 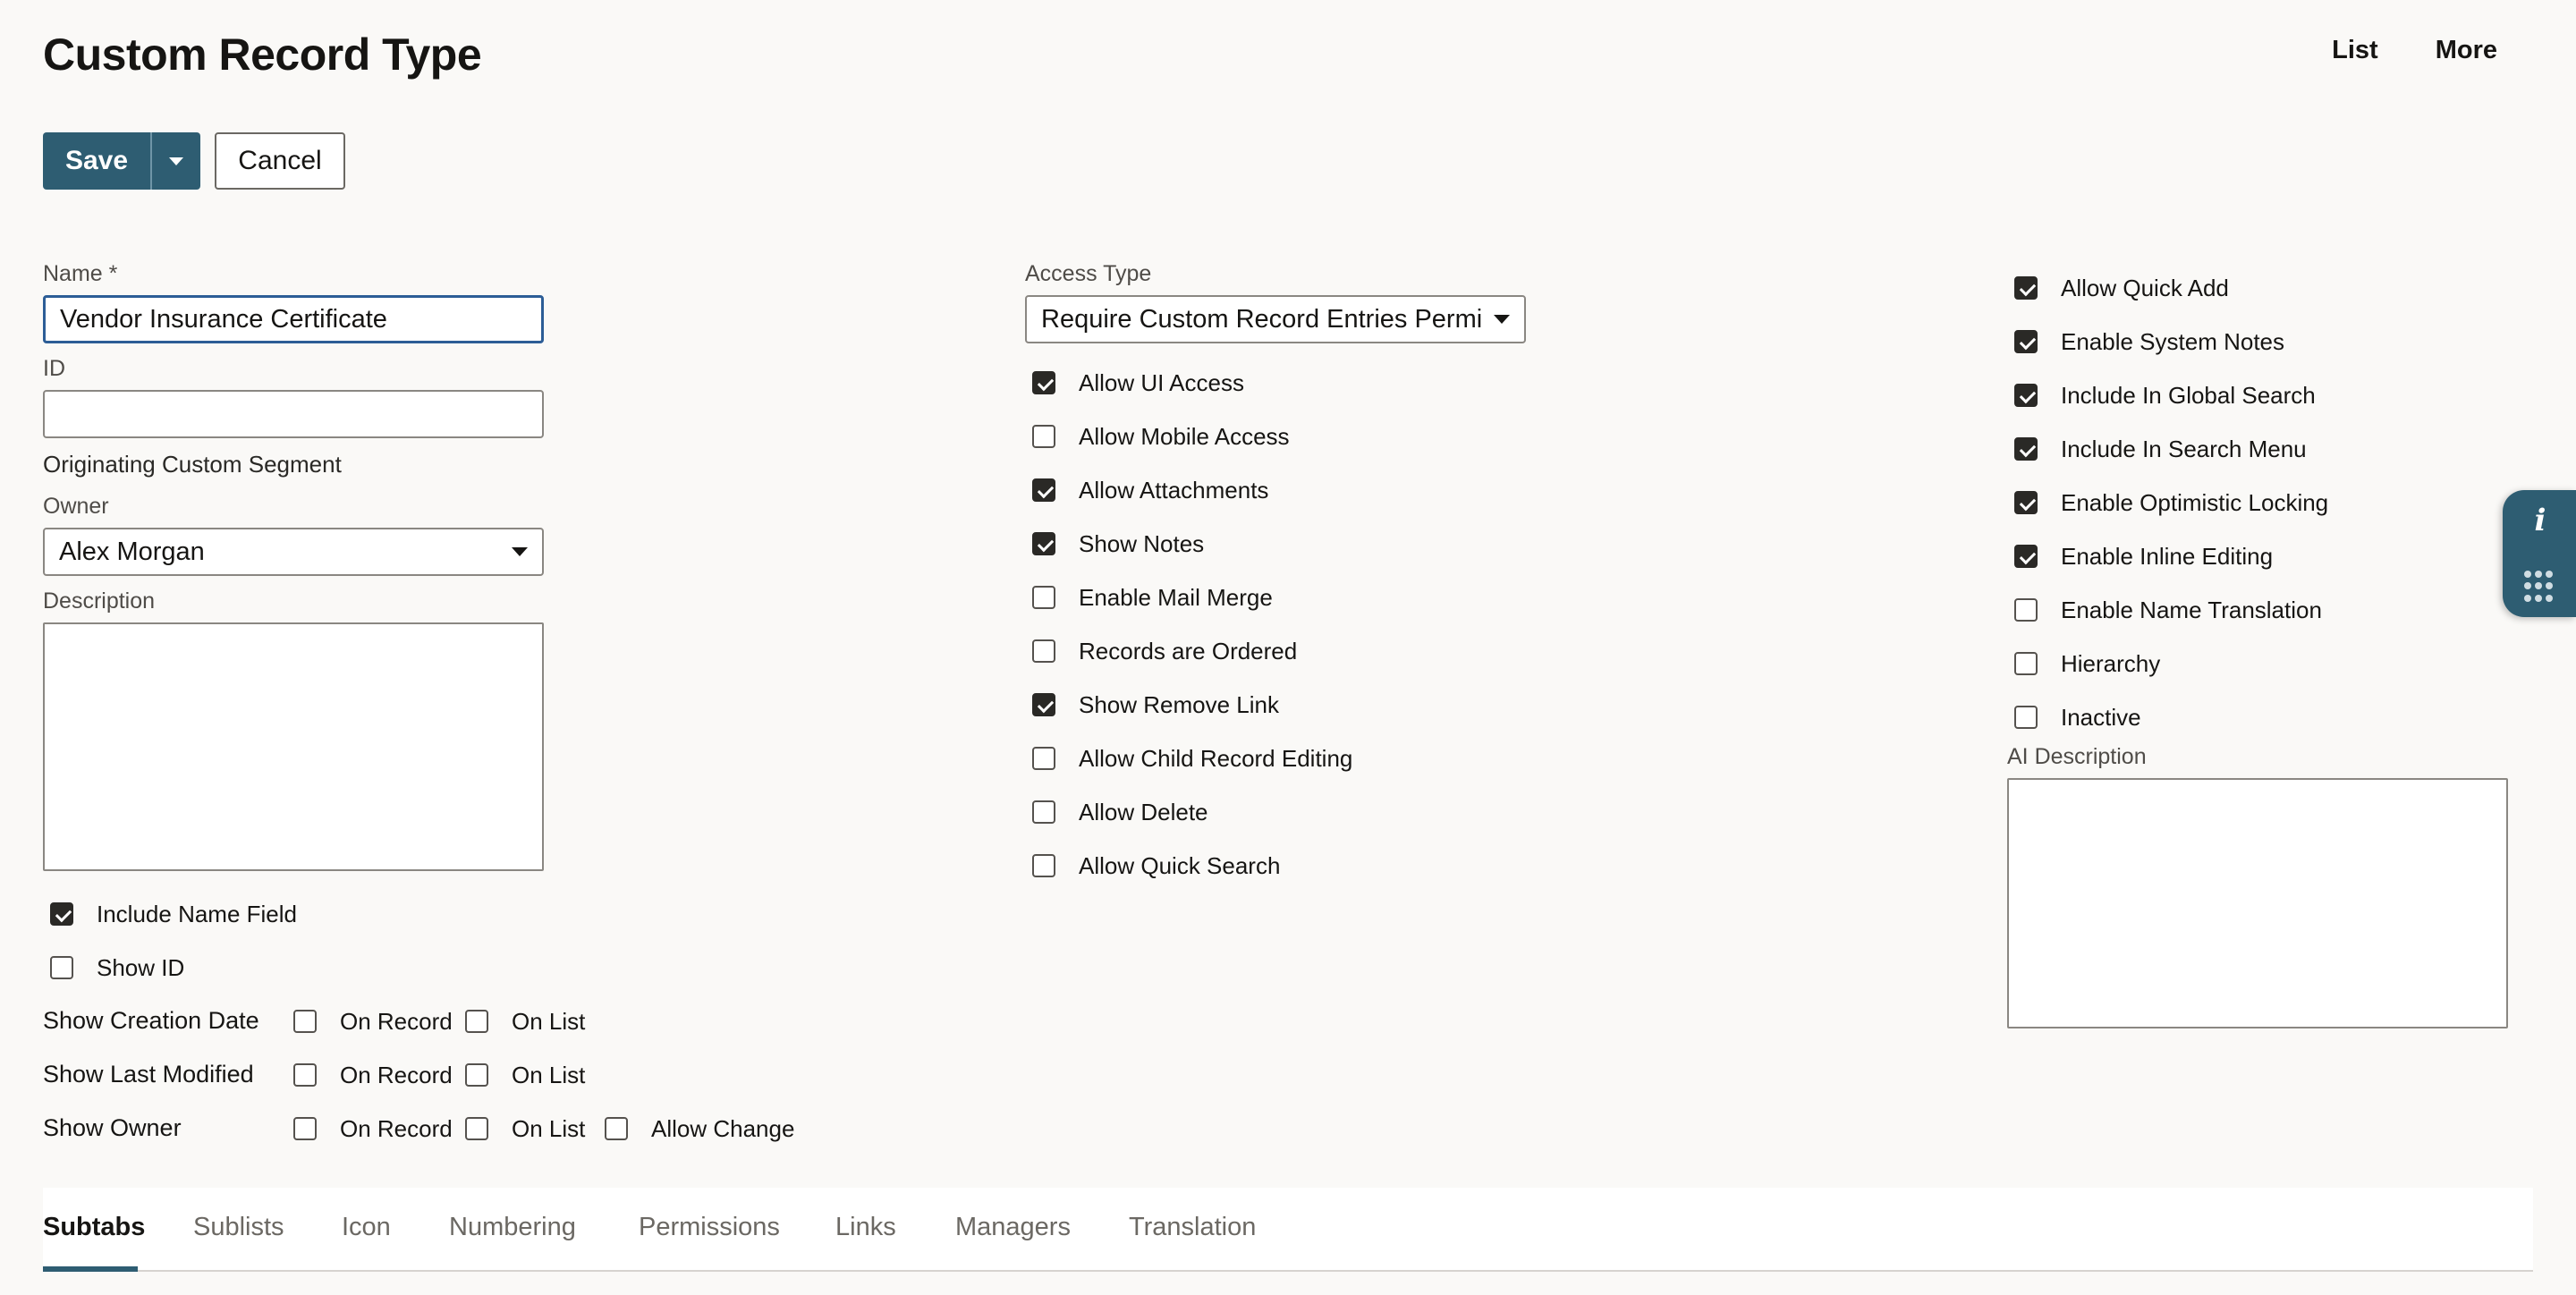 I want to click on description-label: Description, so click(x=99, y=601).